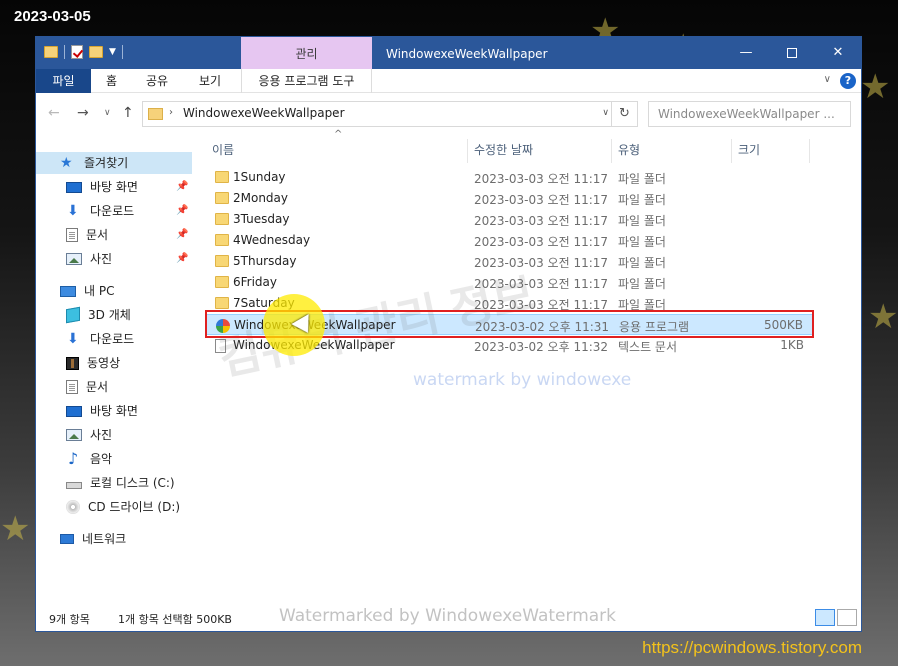  What do you see at coordinates (157, 81) in the screenshot?
I see `tab-share: 공유` at bounding box center [157, 81].